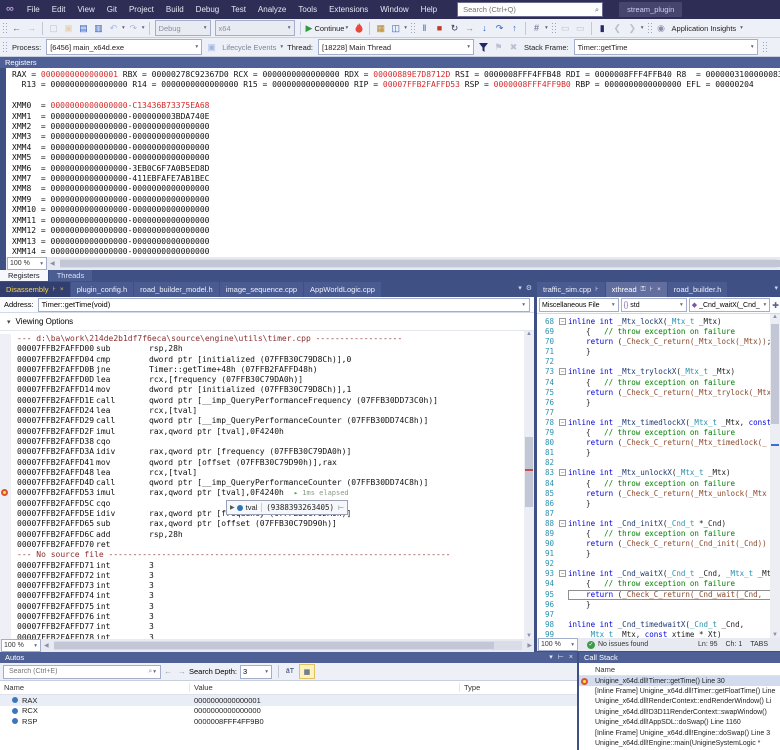 The image size is (780, 750). Describe the element at coordinates (16, 28) in the screenshot. I see `navigate-back-icon: ←` at that location.